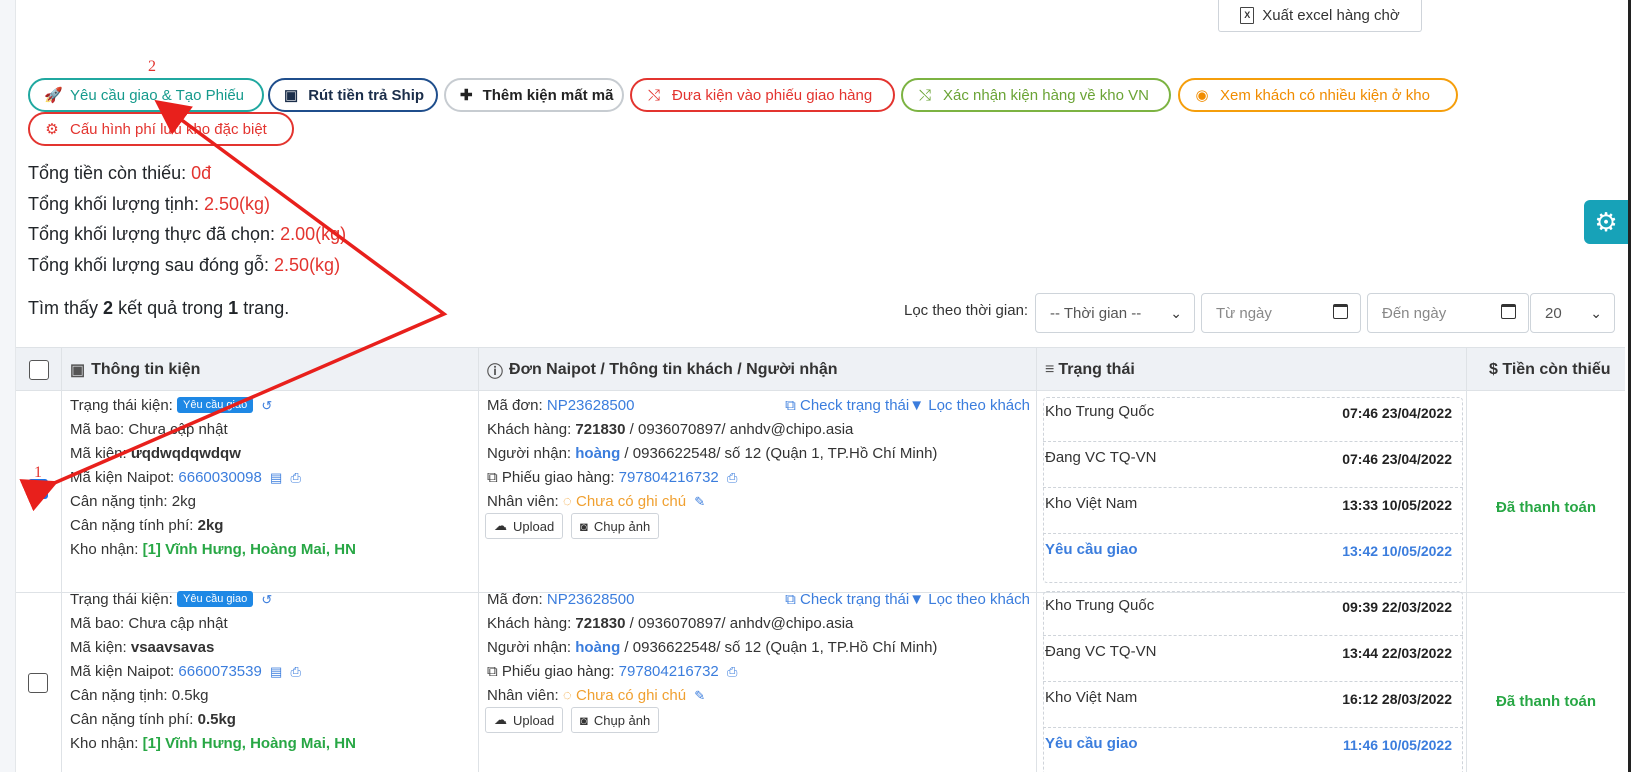  I want to click on naipot-code-link: 6660030098, so click(219, 477).